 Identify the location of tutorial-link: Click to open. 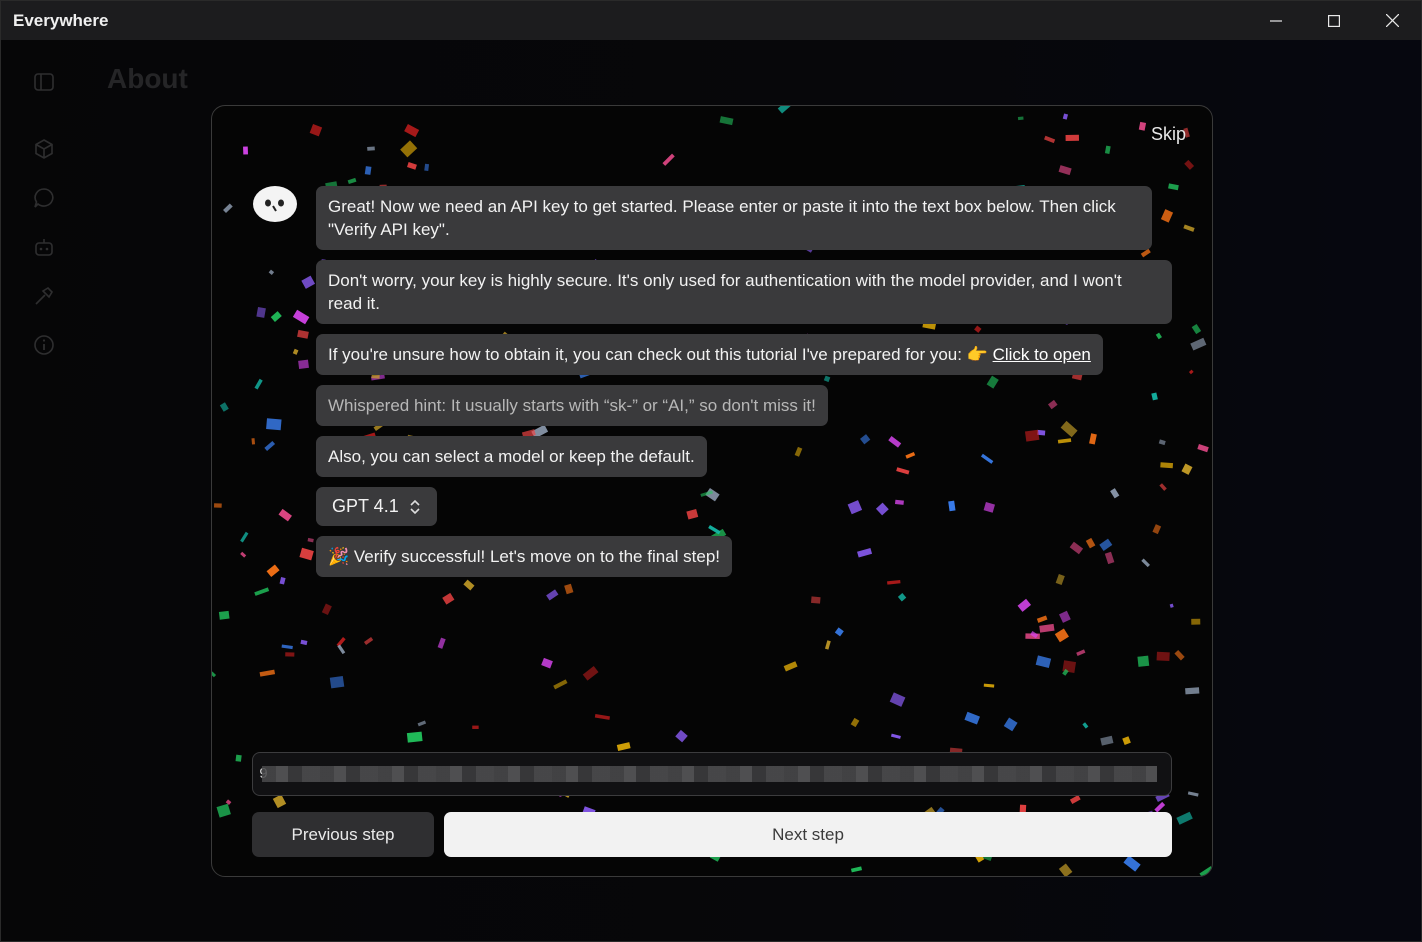
(1042, 354).